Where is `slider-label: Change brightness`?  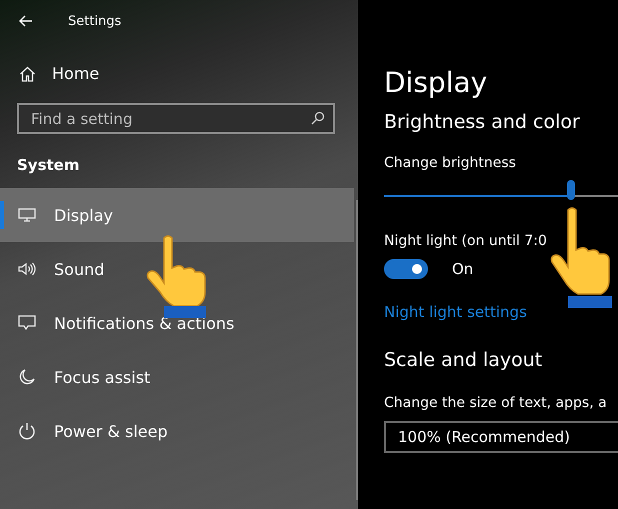
slider-label: Change brightness is located at coordinates (450, 163).